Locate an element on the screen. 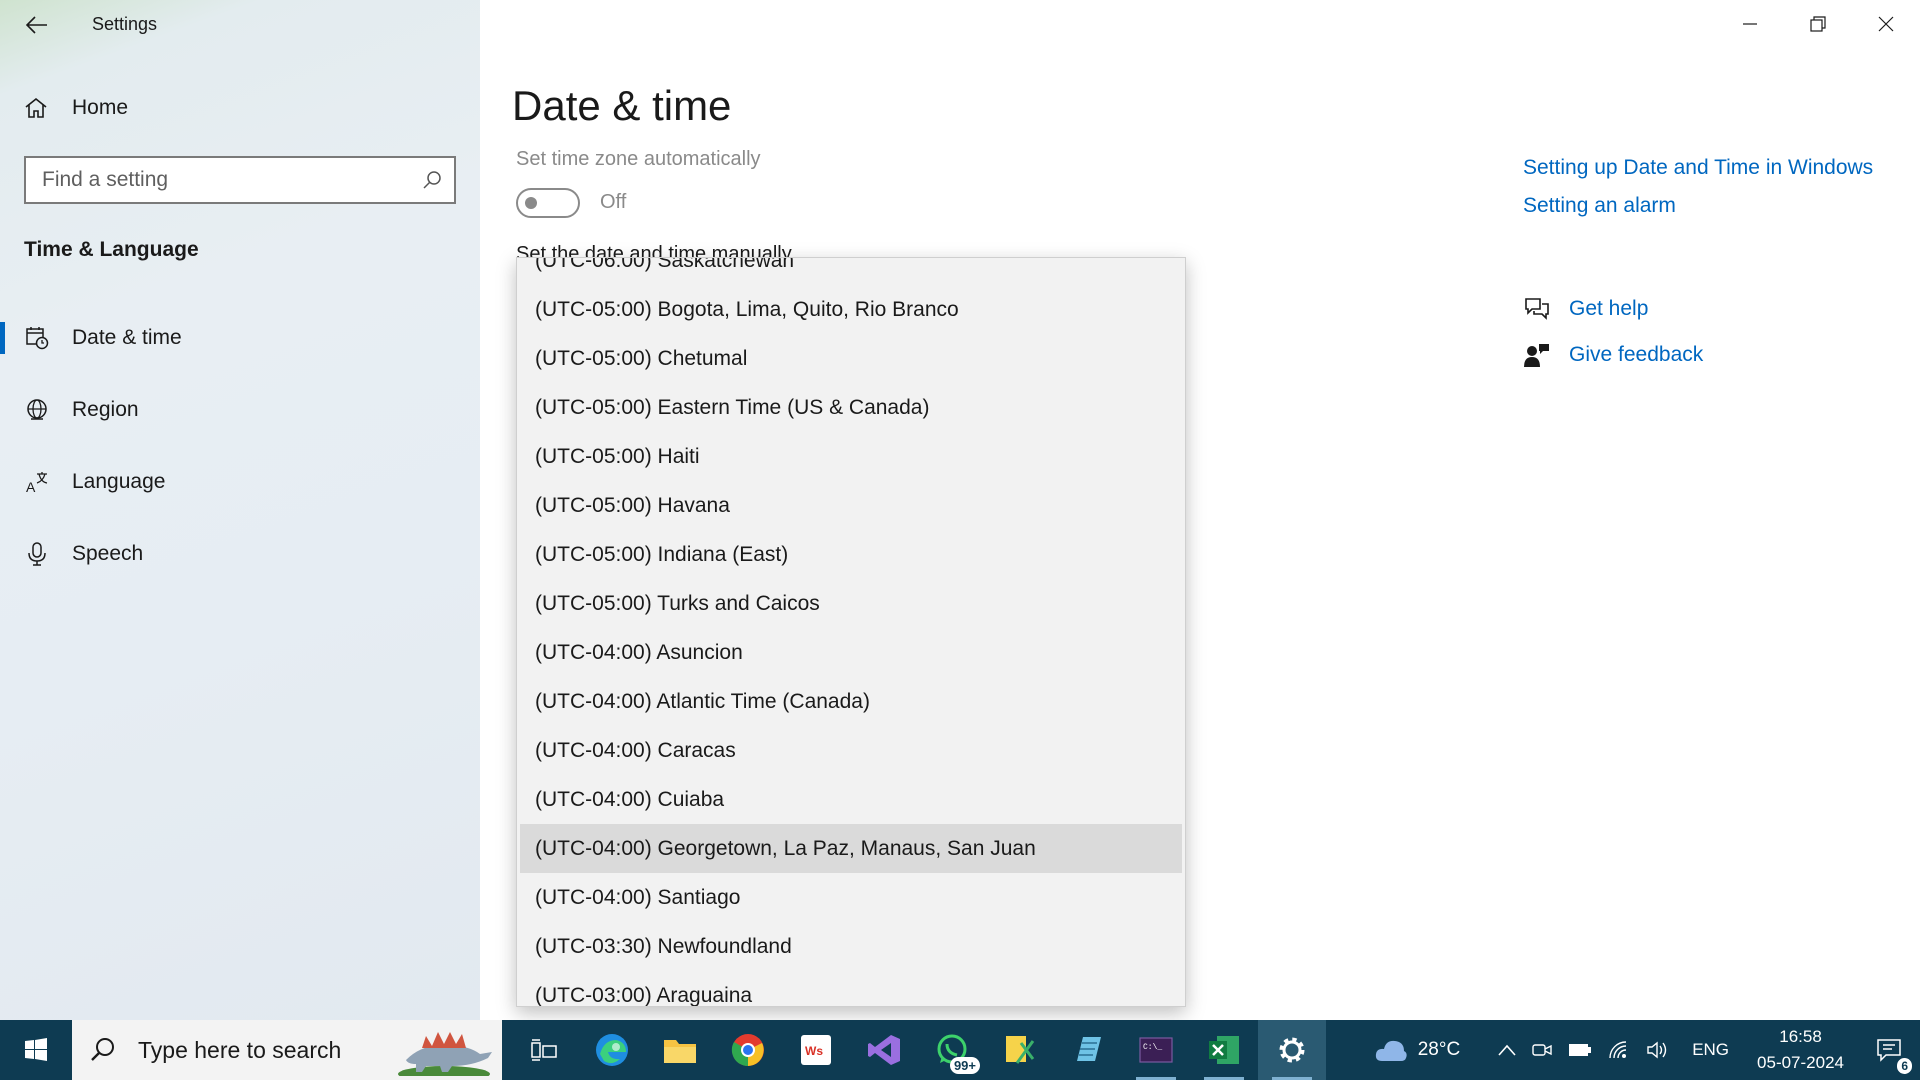 Image resolution: width=1920 pixels, height=1080 pixels. timezone-auto-toggle is located at coordinates (548, 203).